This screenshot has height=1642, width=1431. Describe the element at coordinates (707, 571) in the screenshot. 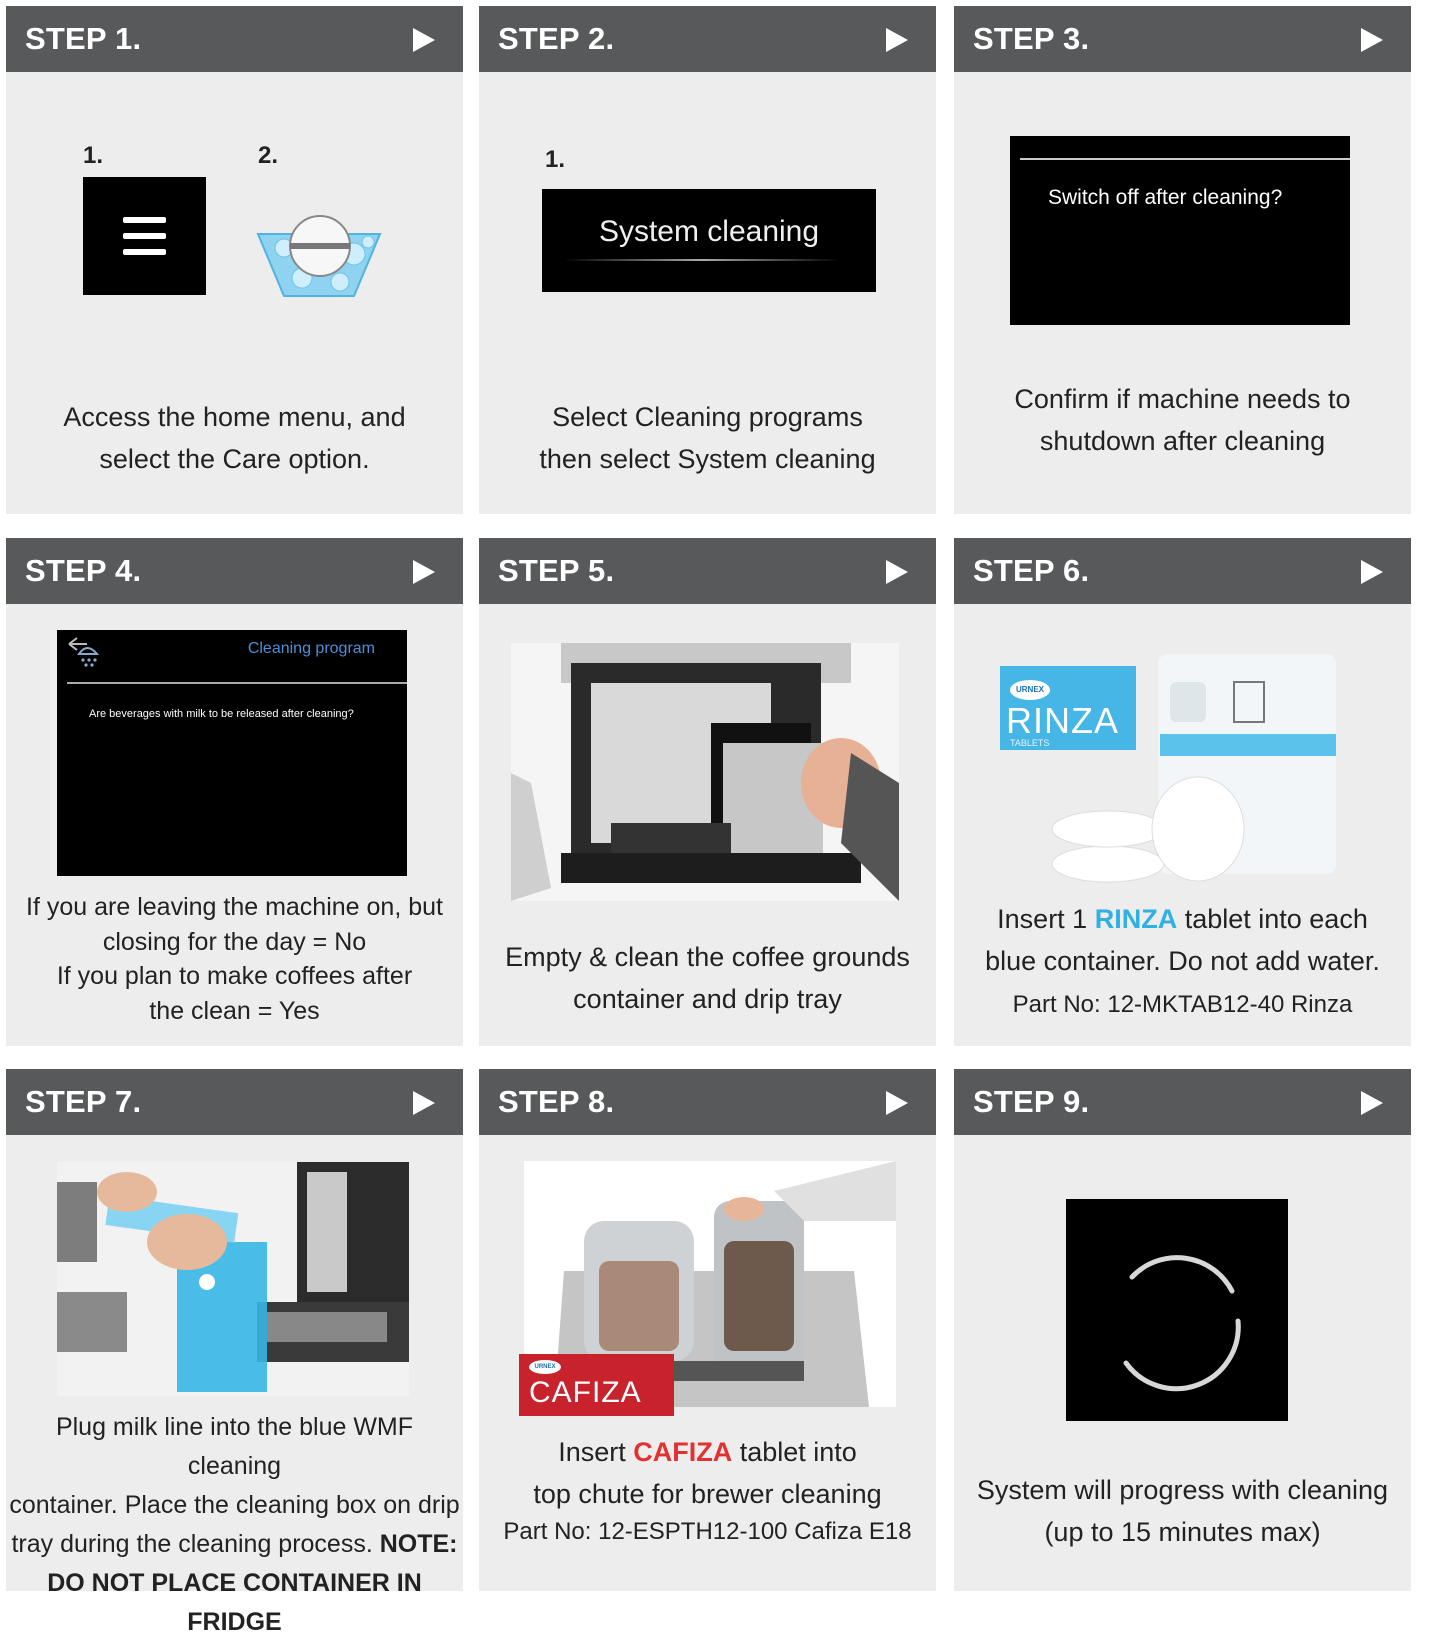

I see `step-5-header: STEP 5.` at that location.